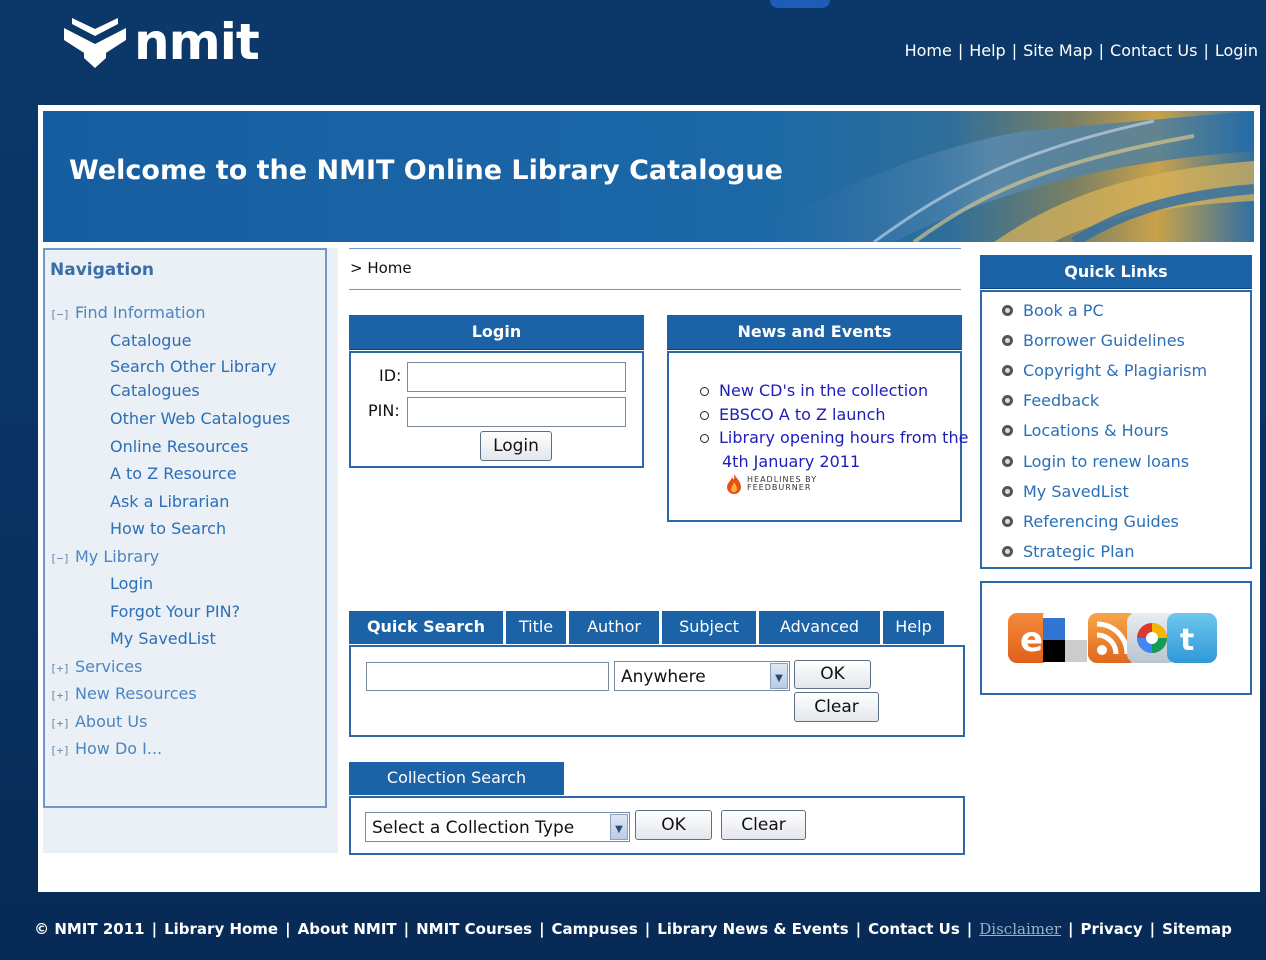  What do you see at coordinates (1063, 310) in the screenshot?
I see `quick-link-label: Book a PC` at bounding box center [1063, 310].